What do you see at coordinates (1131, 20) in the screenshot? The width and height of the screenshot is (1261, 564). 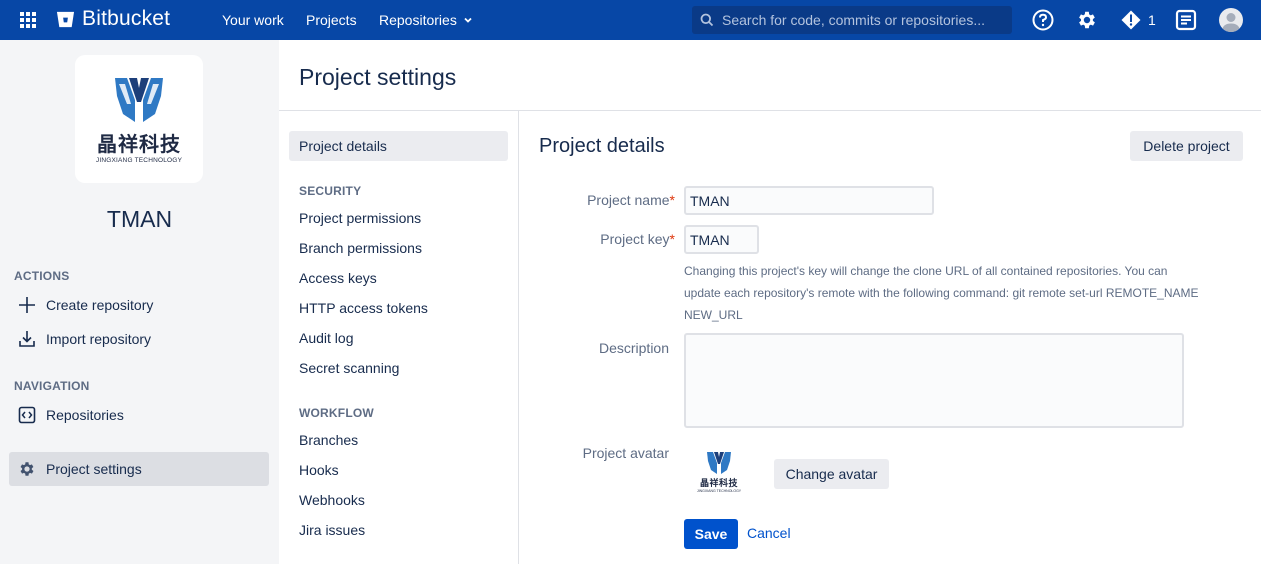 I see `notification-alert-icon` at bounding box center [1131, 20].